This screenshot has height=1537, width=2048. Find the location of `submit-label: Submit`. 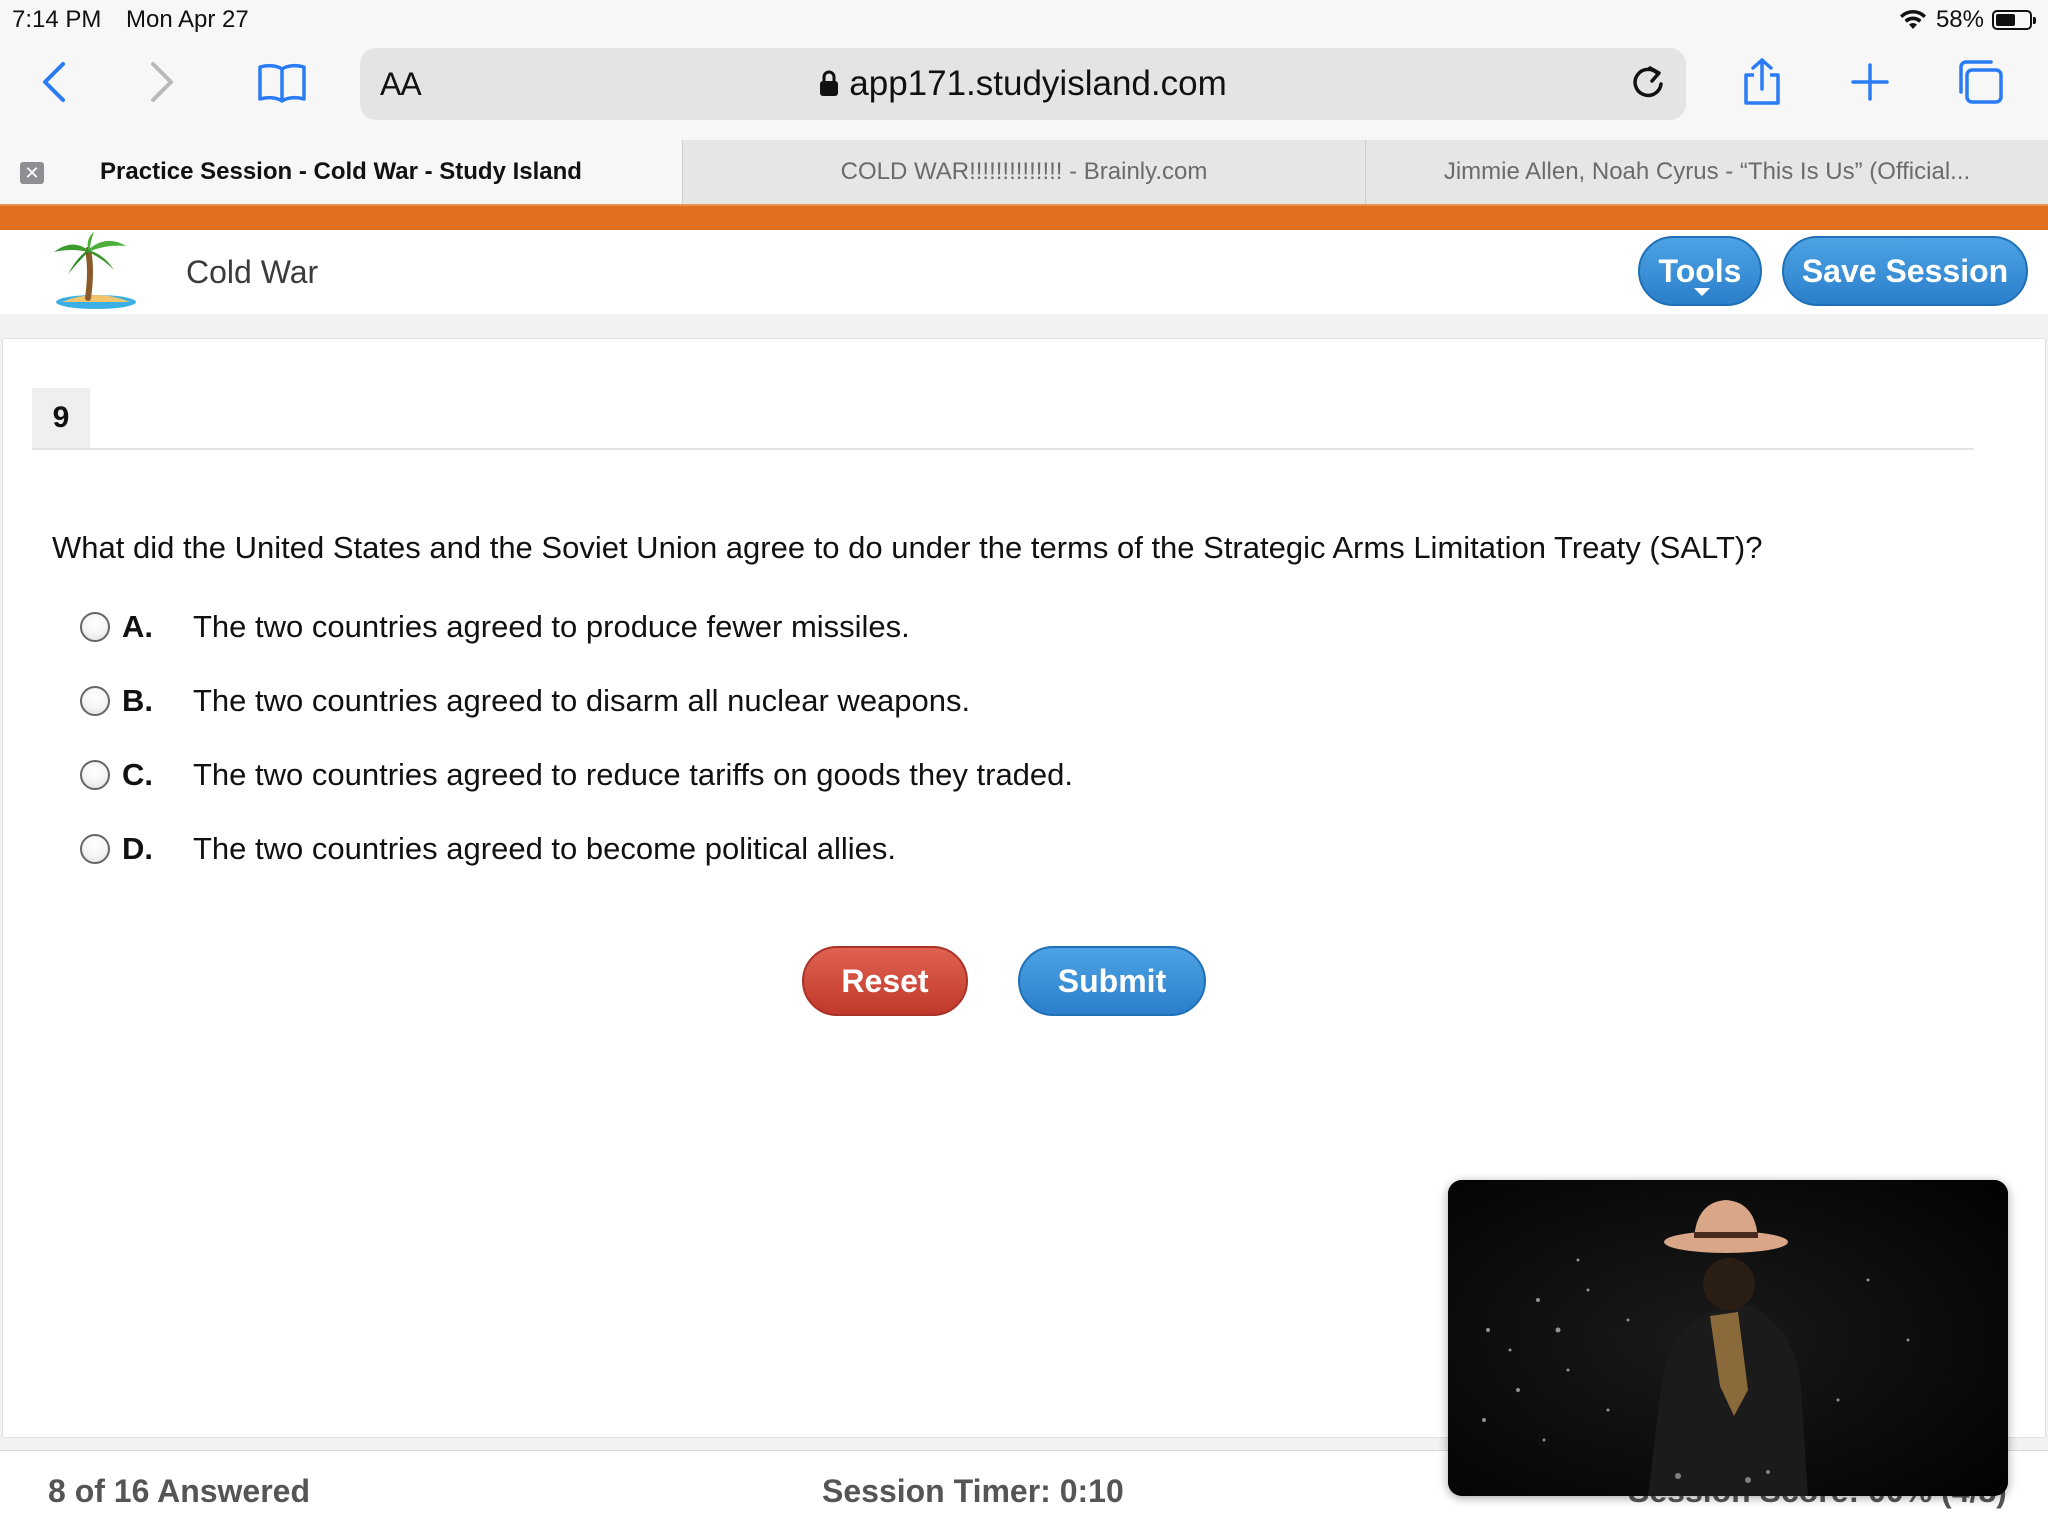

submit-label: Submit is located at coordinates (1112, 980).